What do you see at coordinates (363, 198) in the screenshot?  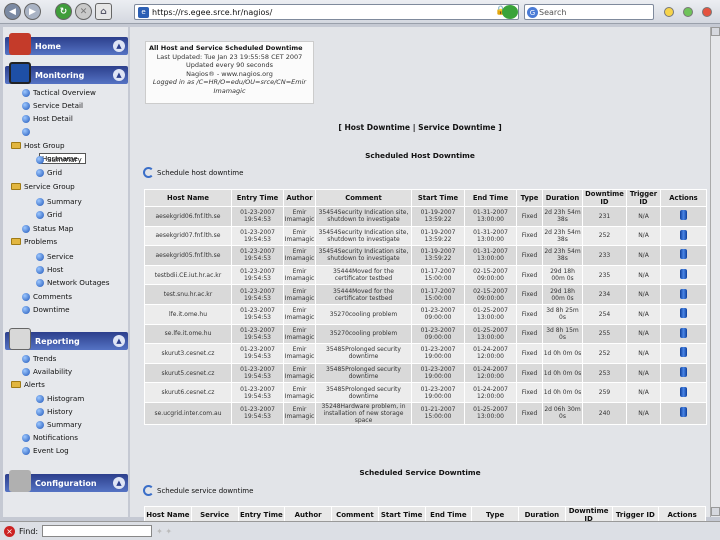 I see `col-comment: Comment` at bounding box center [363, 198].